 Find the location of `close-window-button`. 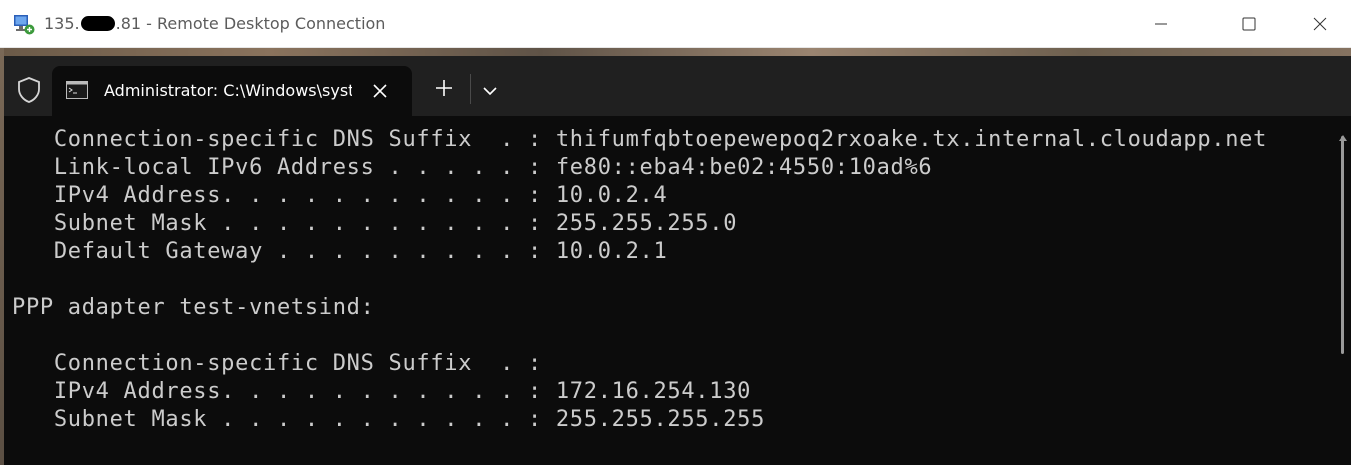

close-window-button is located at coordinates (1320, 24).